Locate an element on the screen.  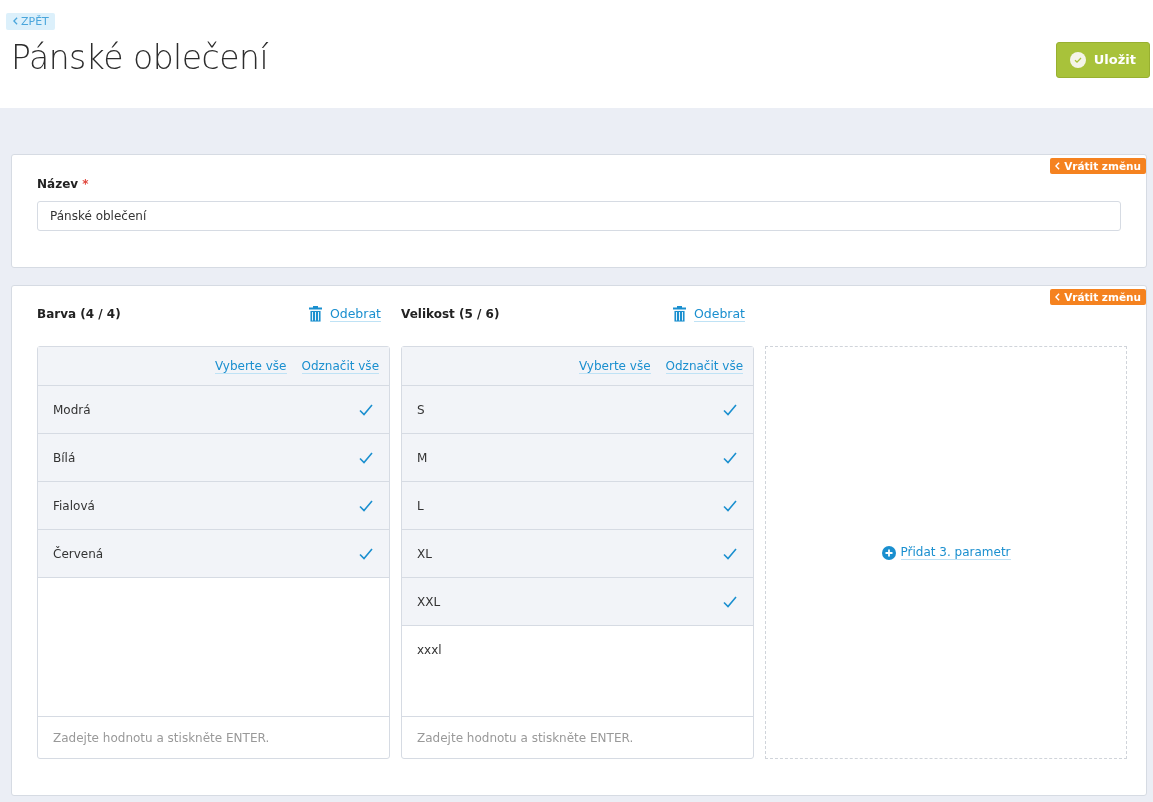
add-parameter-link: Přidat 3. parametr is located at coordinates (946, 552).